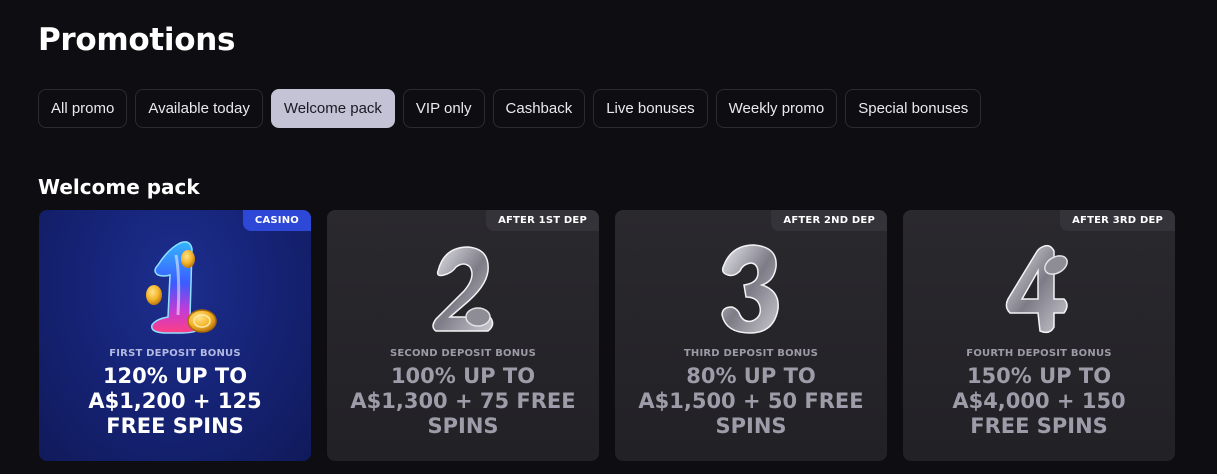 The width and height of the screenshot is (1217, 474). I want to click on tab-cashback: Cashback, so click(539, 108).